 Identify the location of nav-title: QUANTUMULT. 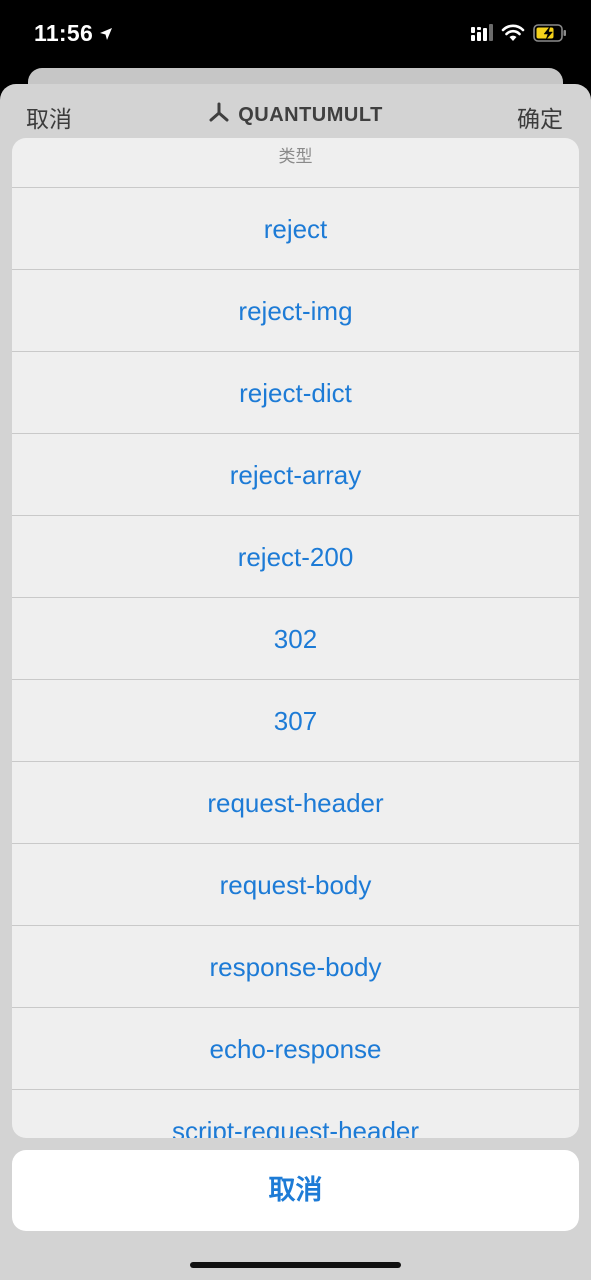
(295, 115).